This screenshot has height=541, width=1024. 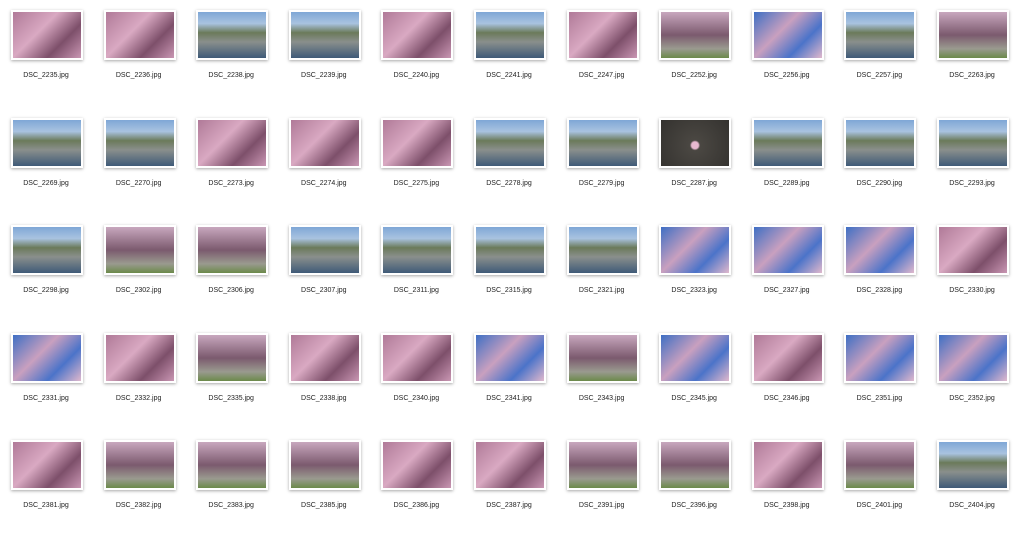 I want to click on file-item: DSC_2327.jpg, so click(x=787, y=272).